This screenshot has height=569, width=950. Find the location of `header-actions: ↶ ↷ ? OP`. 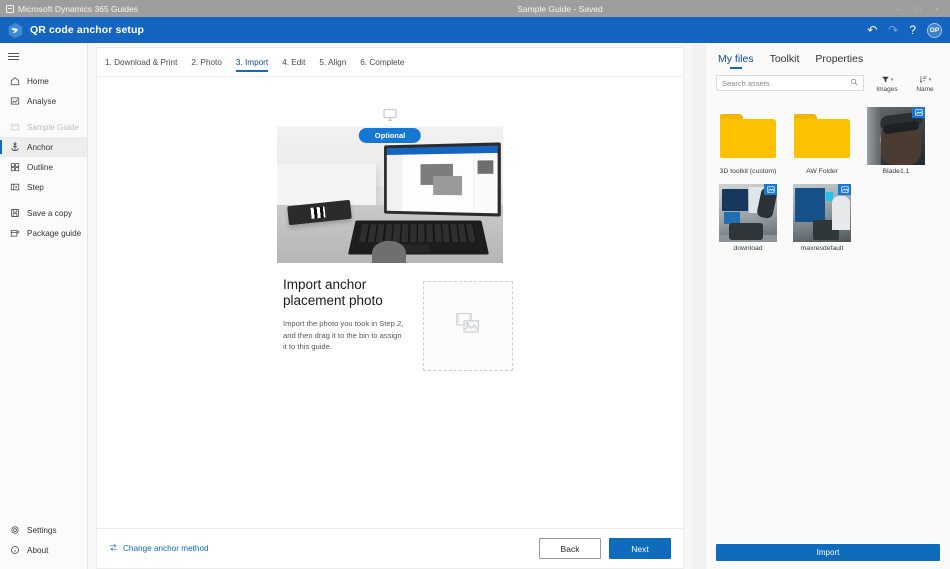

header-actions: ↶ ↷ ? OP is located at coordinates (908, 30).